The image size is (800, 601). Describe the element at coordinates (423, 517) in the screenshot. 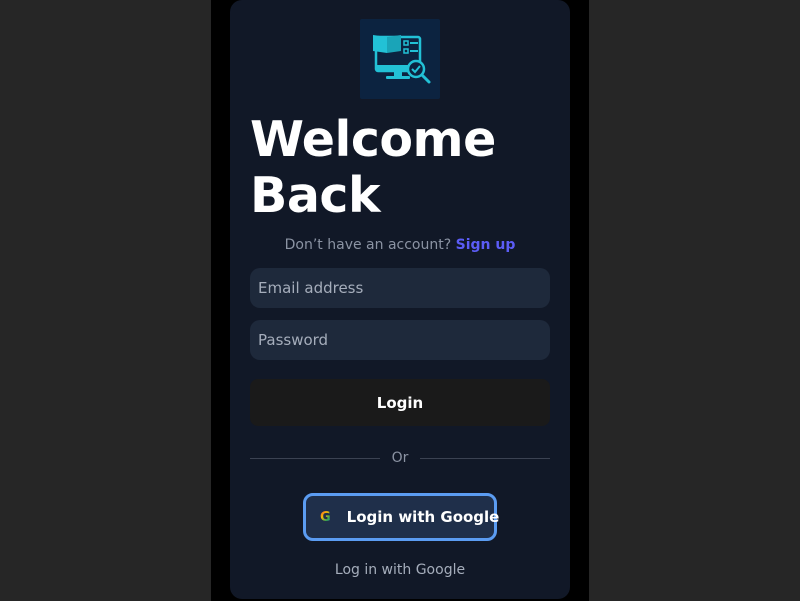

I see `google-login-label: Login with Google` at that location.